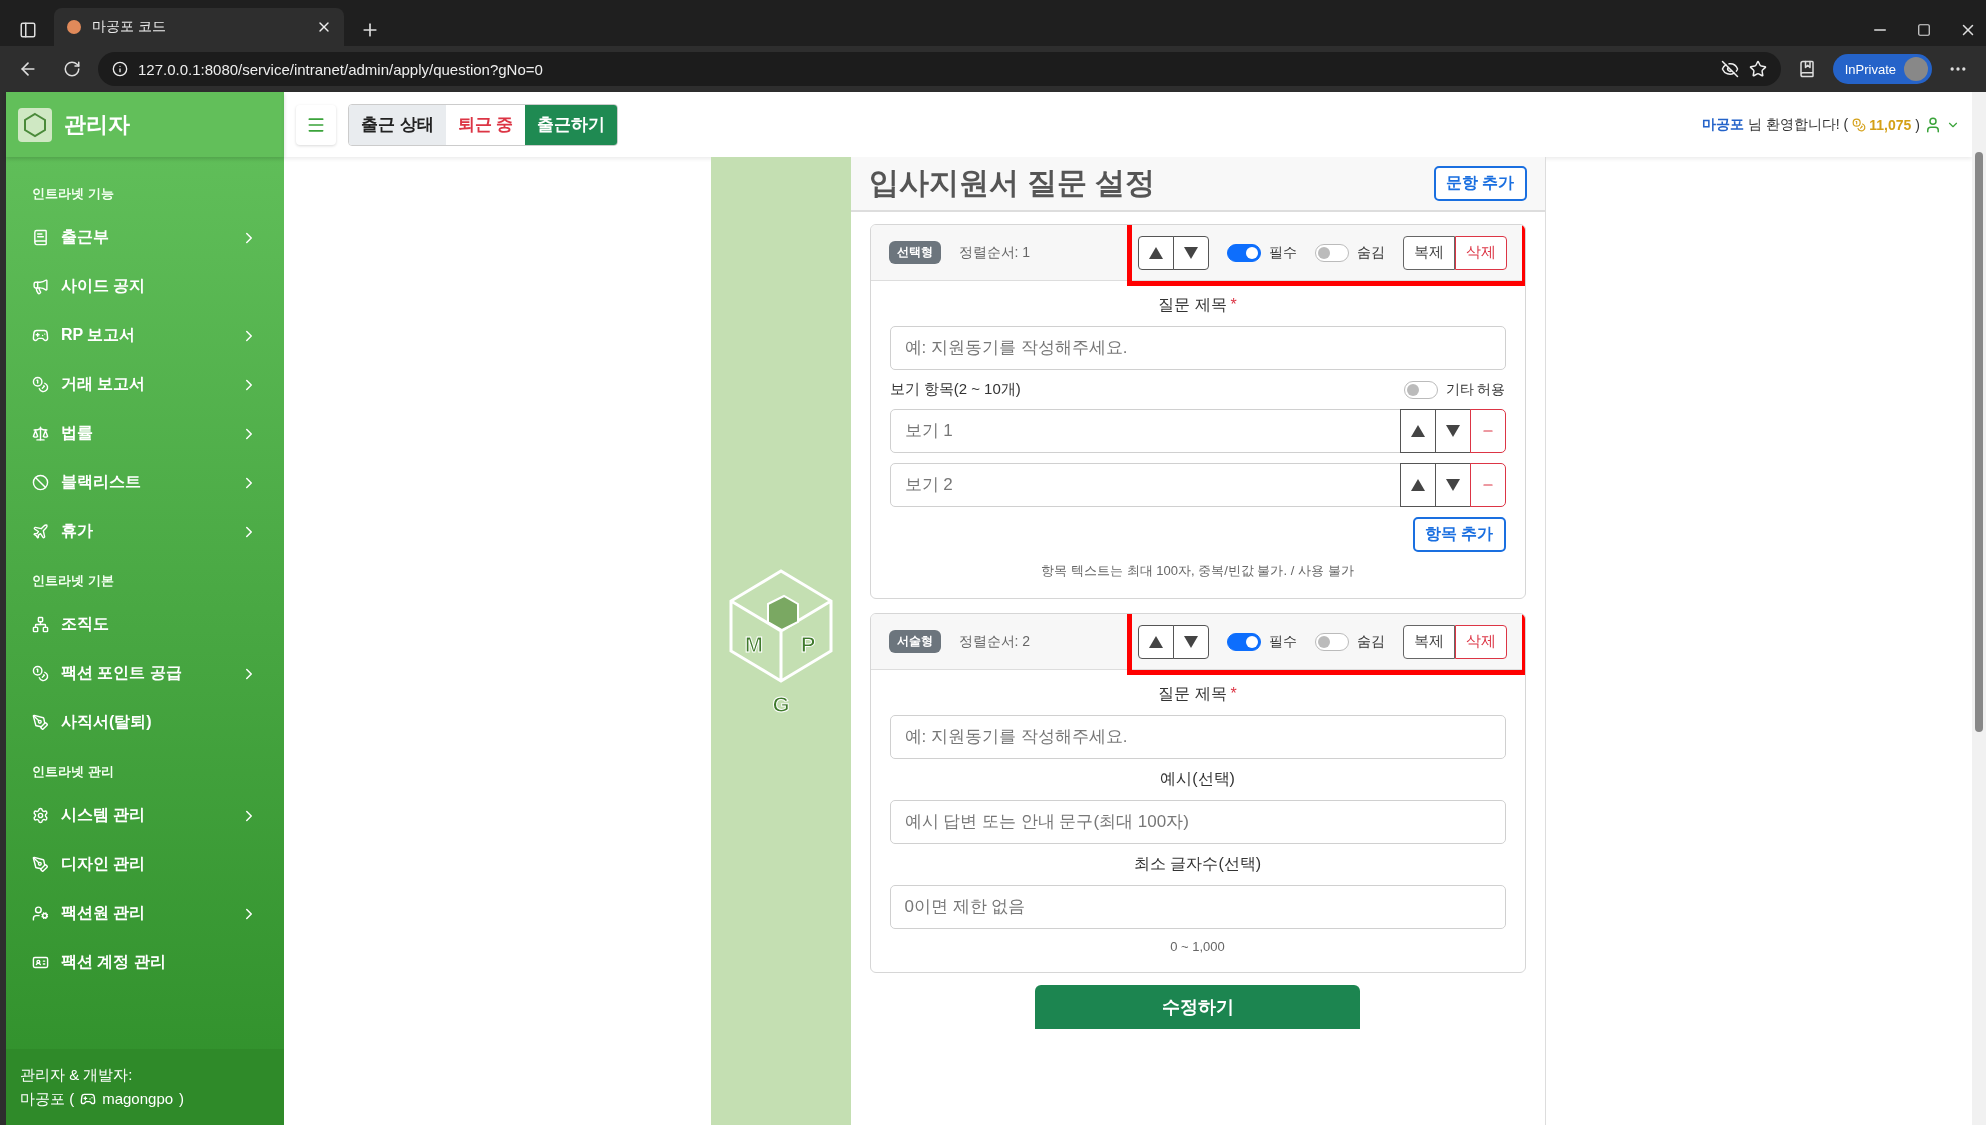 This screenshot has width=1986, height=1125. I want to click on sidebar-item: 디자인 관리, so click(145, 864).